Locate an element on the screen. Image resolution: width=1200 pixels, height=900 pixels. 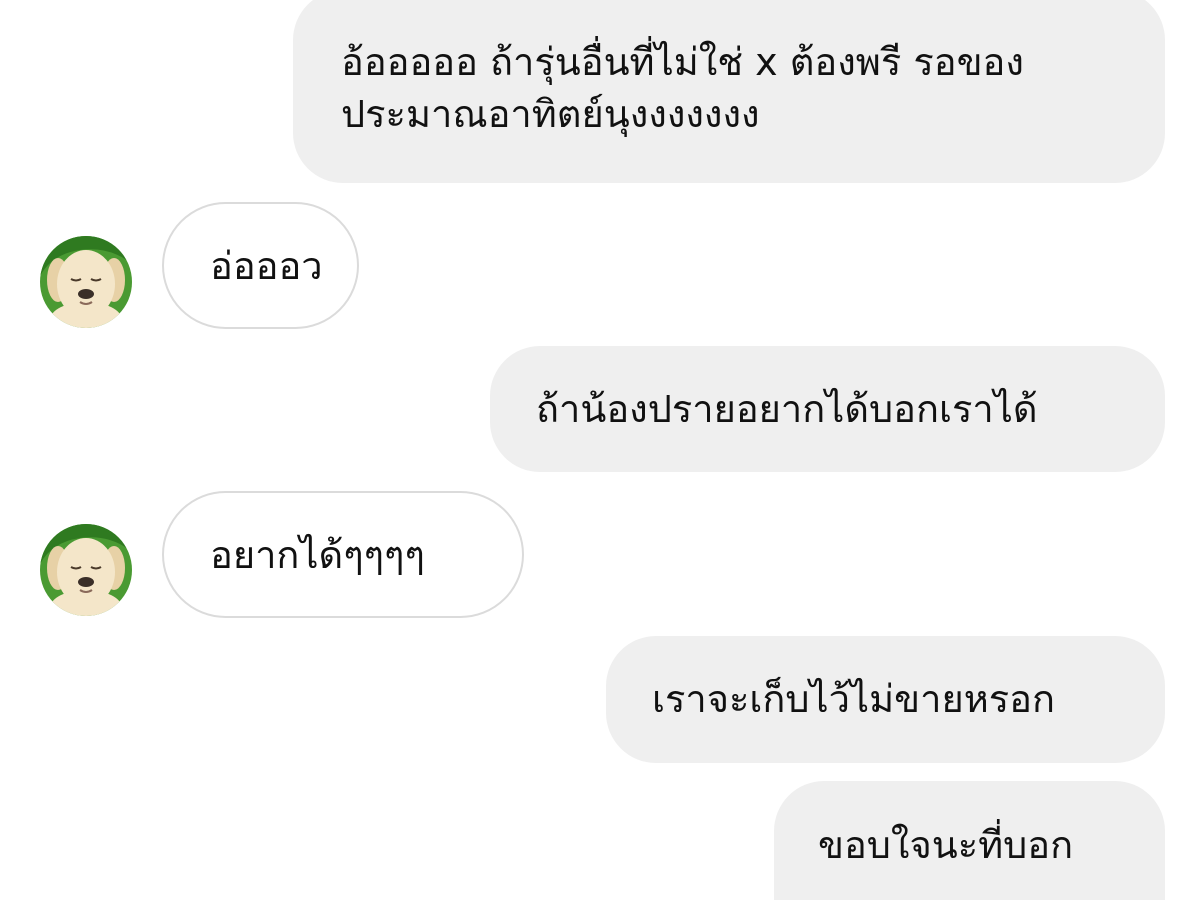
message-text: ขอบใจนะที่บอก is located at coordinates (946, 845).